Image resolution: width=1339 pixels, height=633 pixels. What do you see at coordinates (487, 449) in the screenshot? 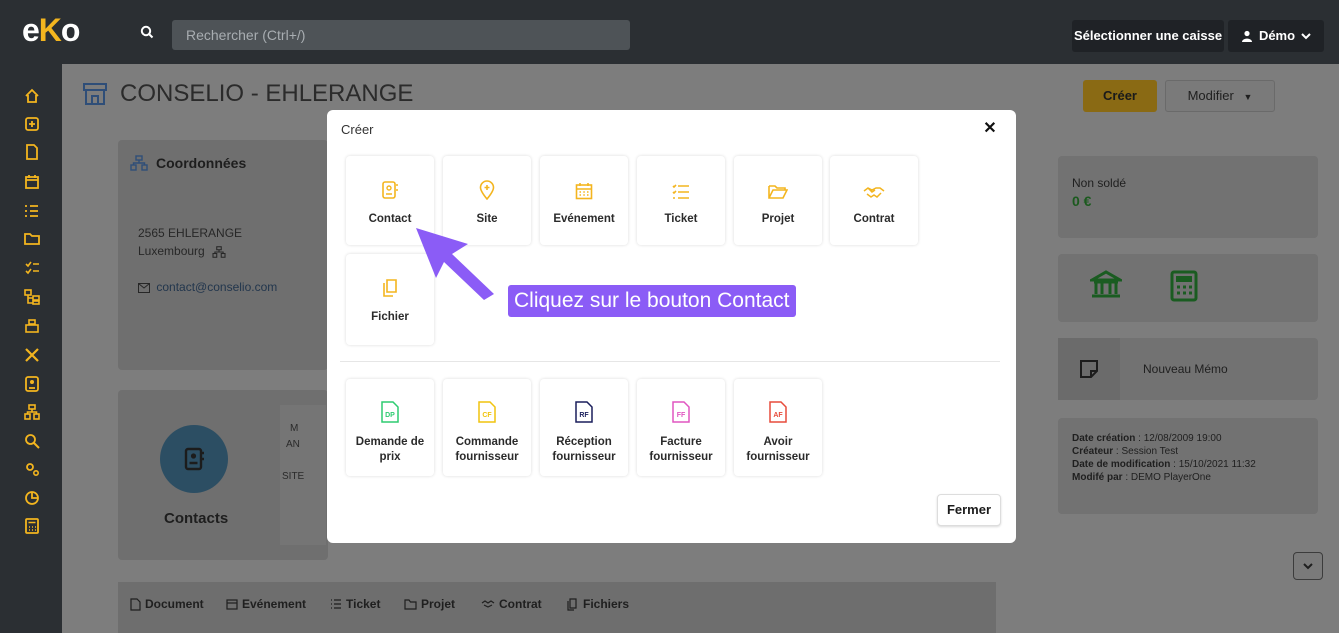
I see `tile-commande-fournisseur-label: Commande fournisseur` at bounding box center [487, 449].